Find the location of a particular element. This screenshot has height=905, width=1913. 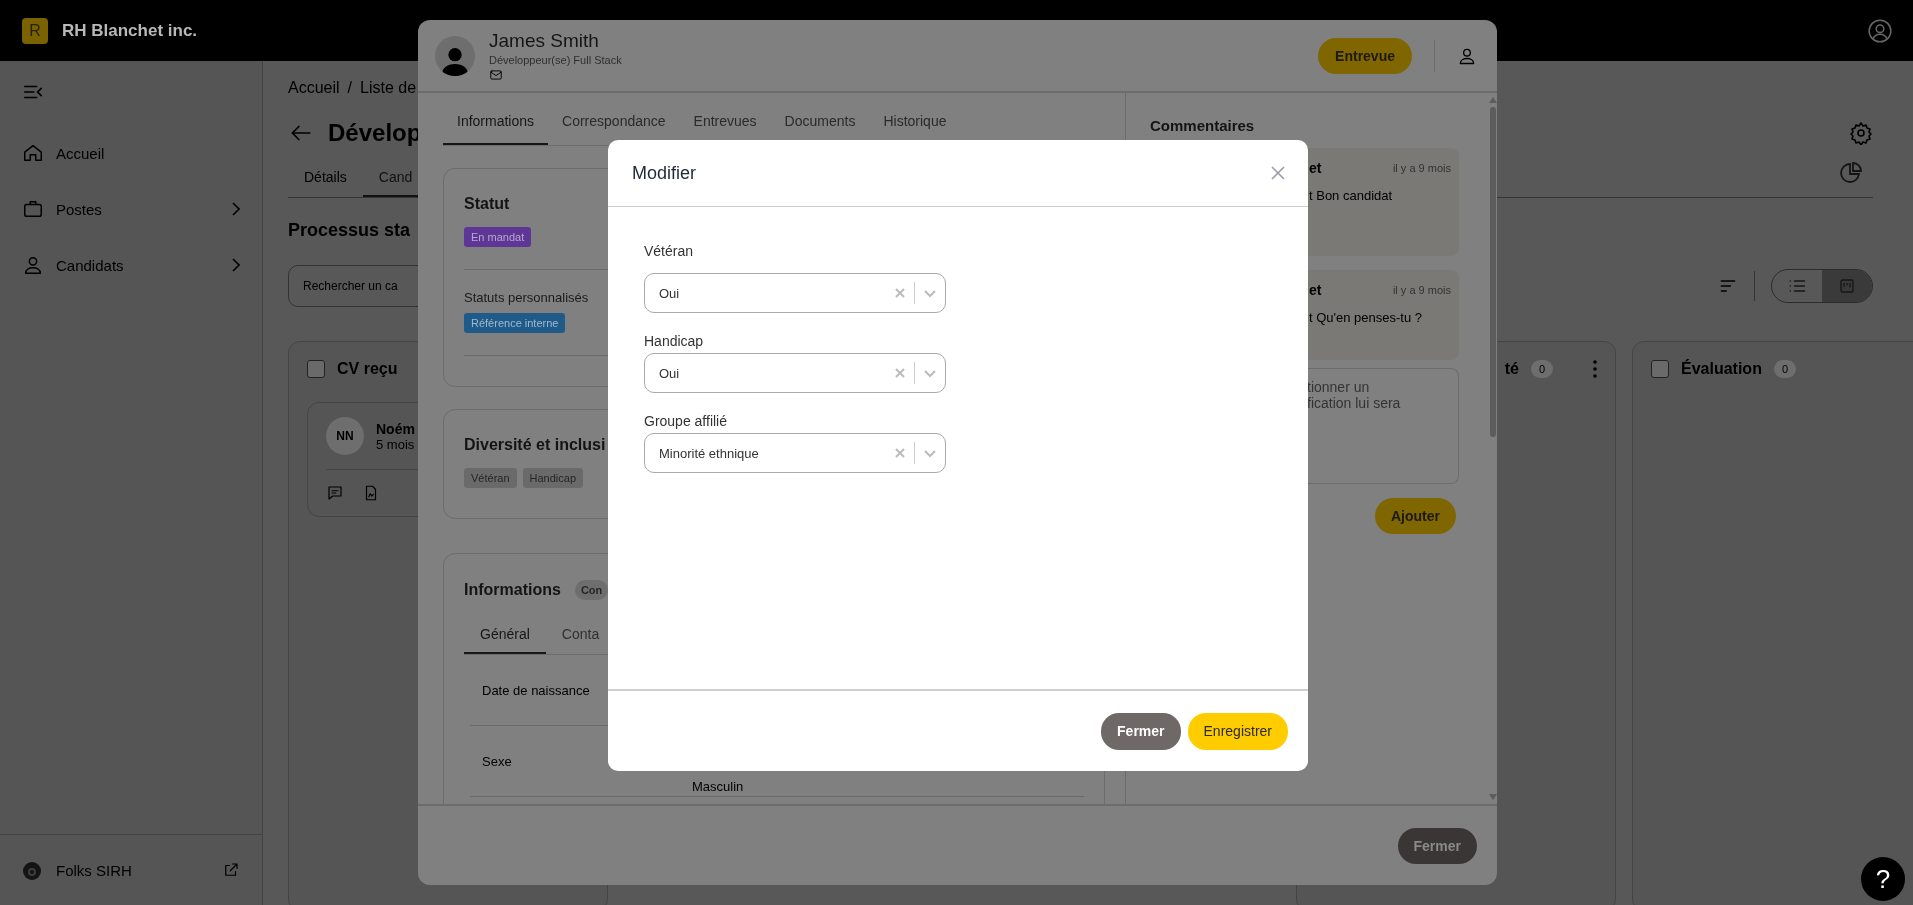

dialog-title: Modifier is located at coordinates (664, 173).